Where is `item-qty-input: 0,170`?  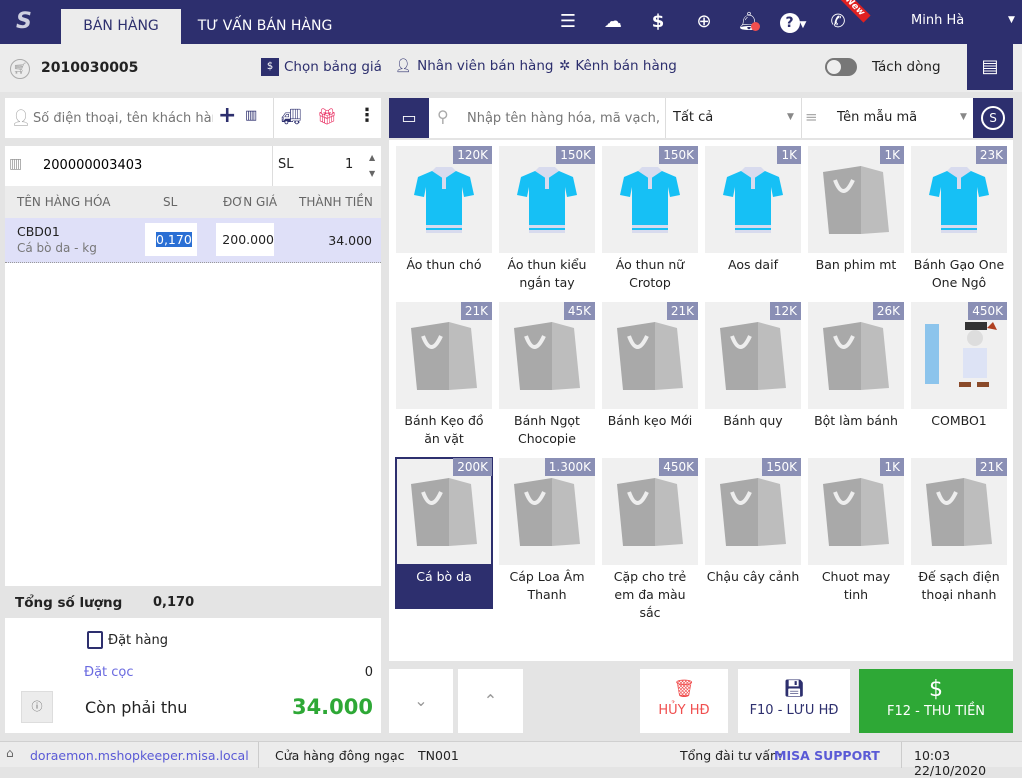
item-qty-input: 0,170 is located at coordinates (171, 239).